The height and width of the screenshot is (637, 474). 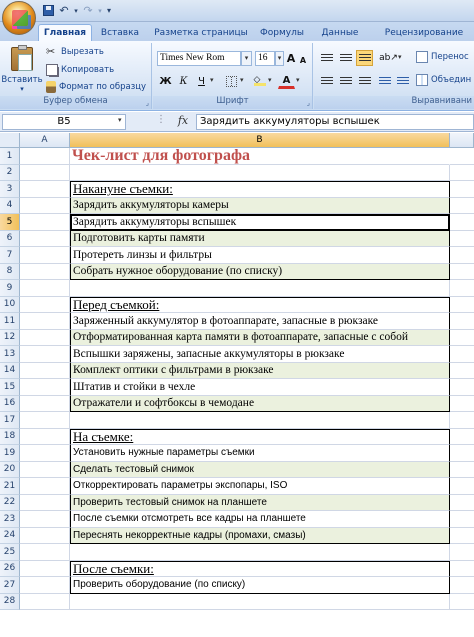 What do you see at coordinates (183, 122) in the screenshot?
I see `insert-function-button: fx` at bounding box center [183, 122].